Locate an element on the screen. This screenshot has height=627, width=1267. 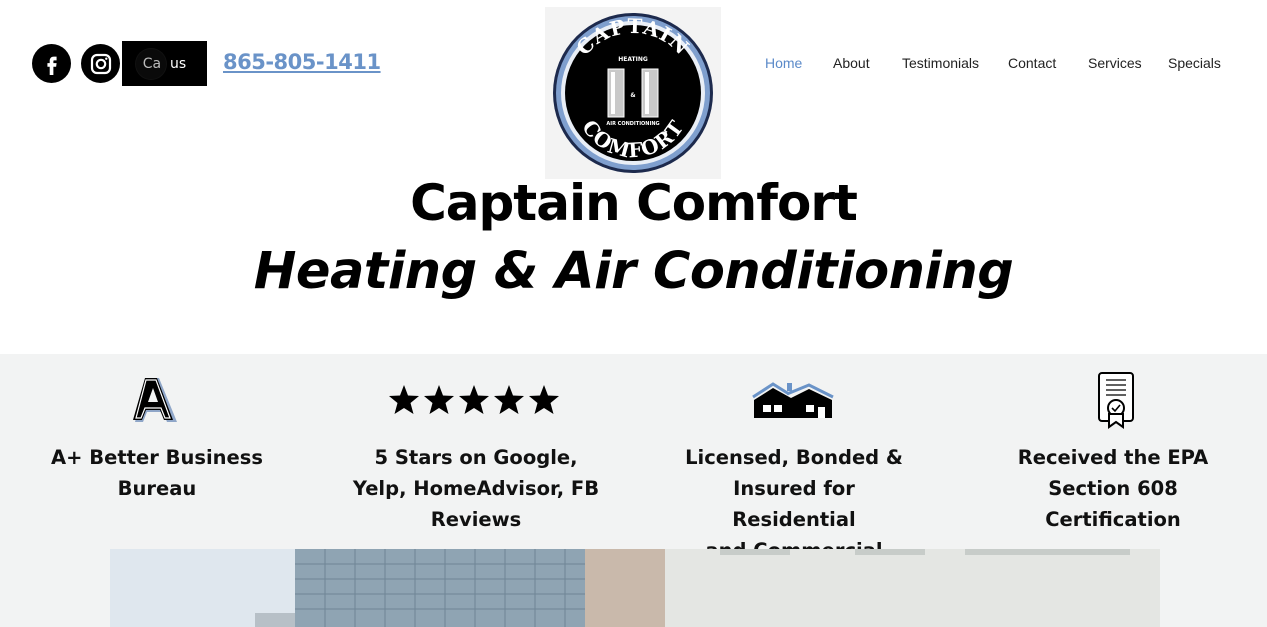
phone-link: 865-805-1411 is located at coordinates (302, 62).